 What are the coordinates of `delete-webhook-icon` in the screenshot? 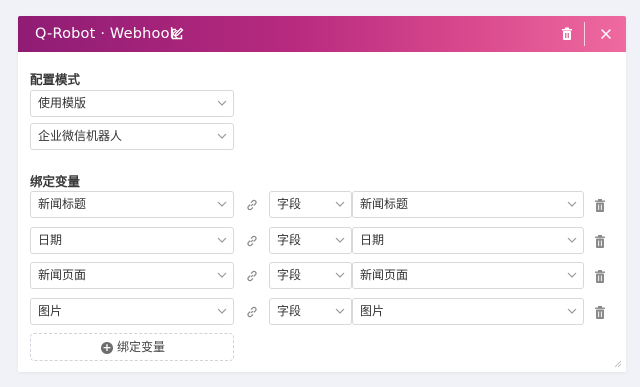 It's located at (567, 34).